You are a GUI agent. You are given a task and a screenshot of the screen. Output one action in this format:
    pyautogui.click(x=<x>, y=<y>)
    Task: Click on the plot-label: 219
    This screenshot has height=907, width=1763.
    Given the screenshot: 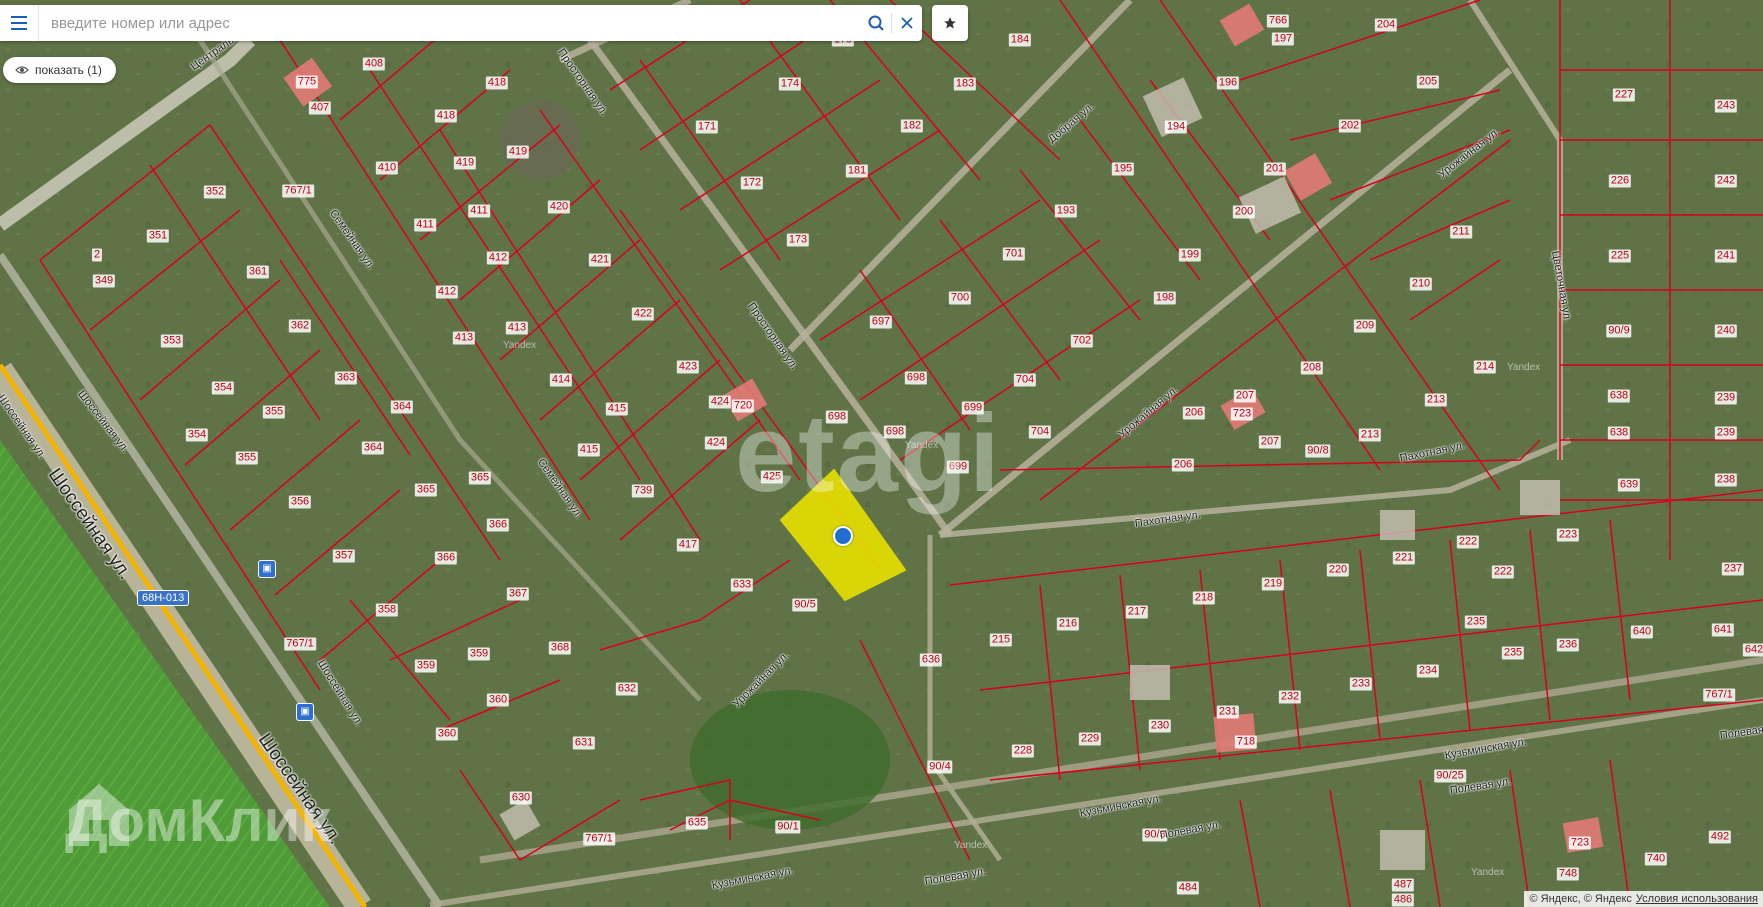 What is the action you would take?
    pyautogui.click(x=1273, y=584)
    